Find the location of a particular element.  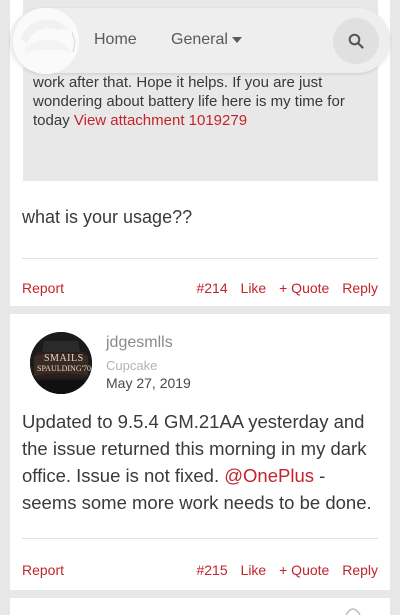

next-post is located at coordinates (200, 606).